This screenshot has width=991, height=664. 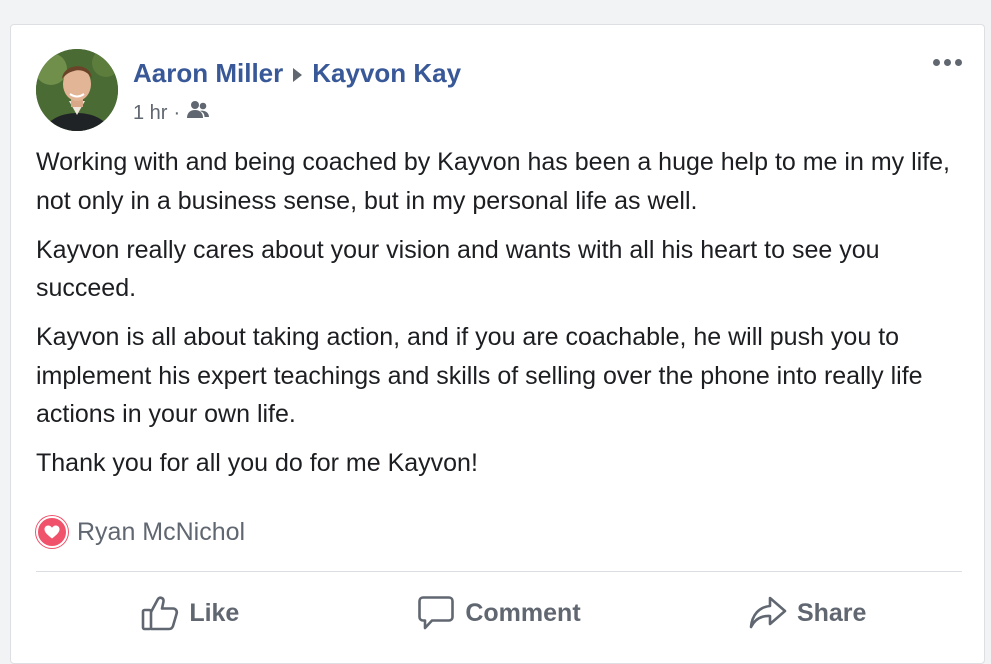 What do you see at coordinates (831, 612) in the screenshot?
I see `share-label: Share` at bounding box center [831, 612].